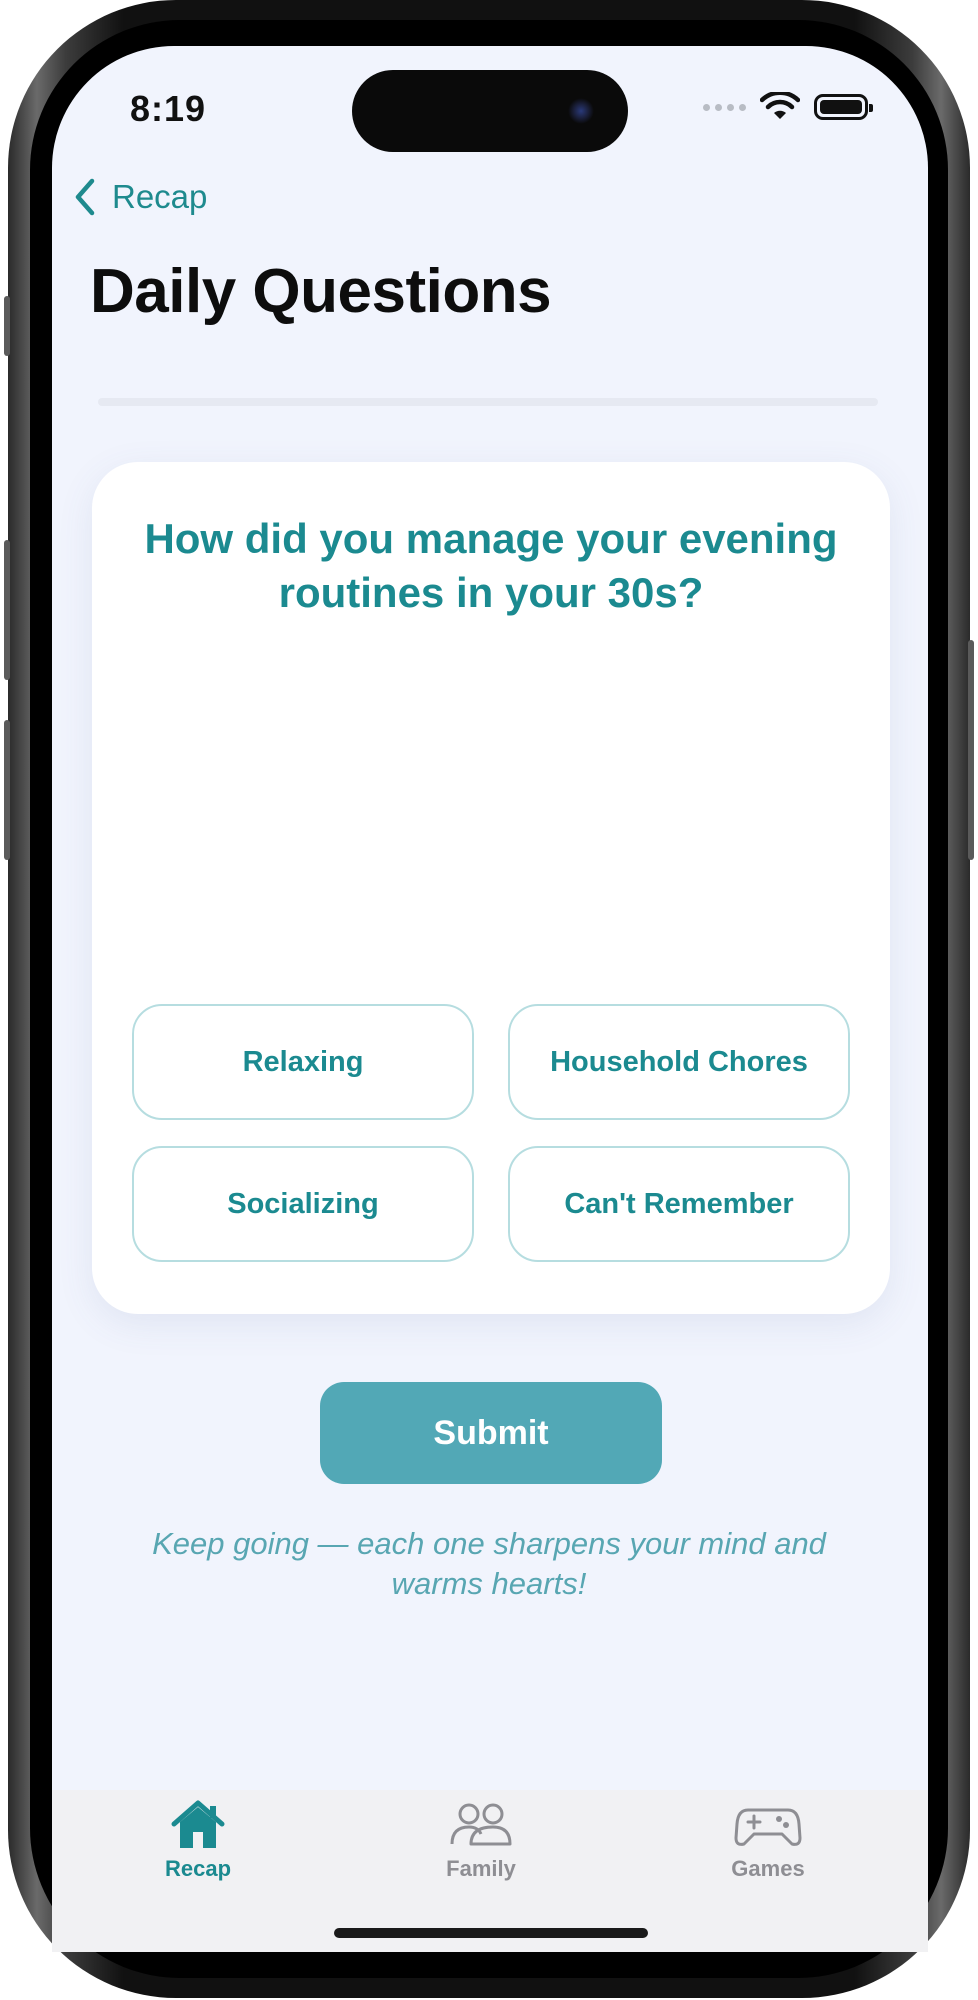  What do you see at coordinates (490, 111) in the screenshot?
I see `dynamic-island` at bounding box center [490, 111].